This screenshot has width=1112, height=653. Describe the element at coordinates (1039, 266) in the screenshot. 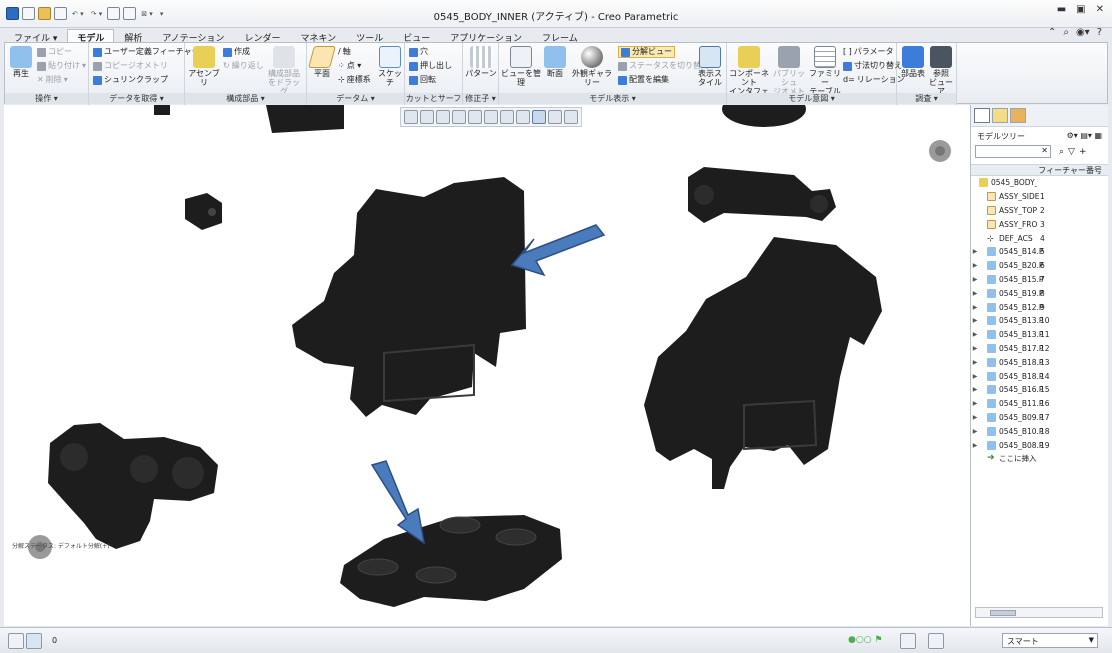

I see `tree-item-part: ▶ 0545_B20.P 6` at that location.